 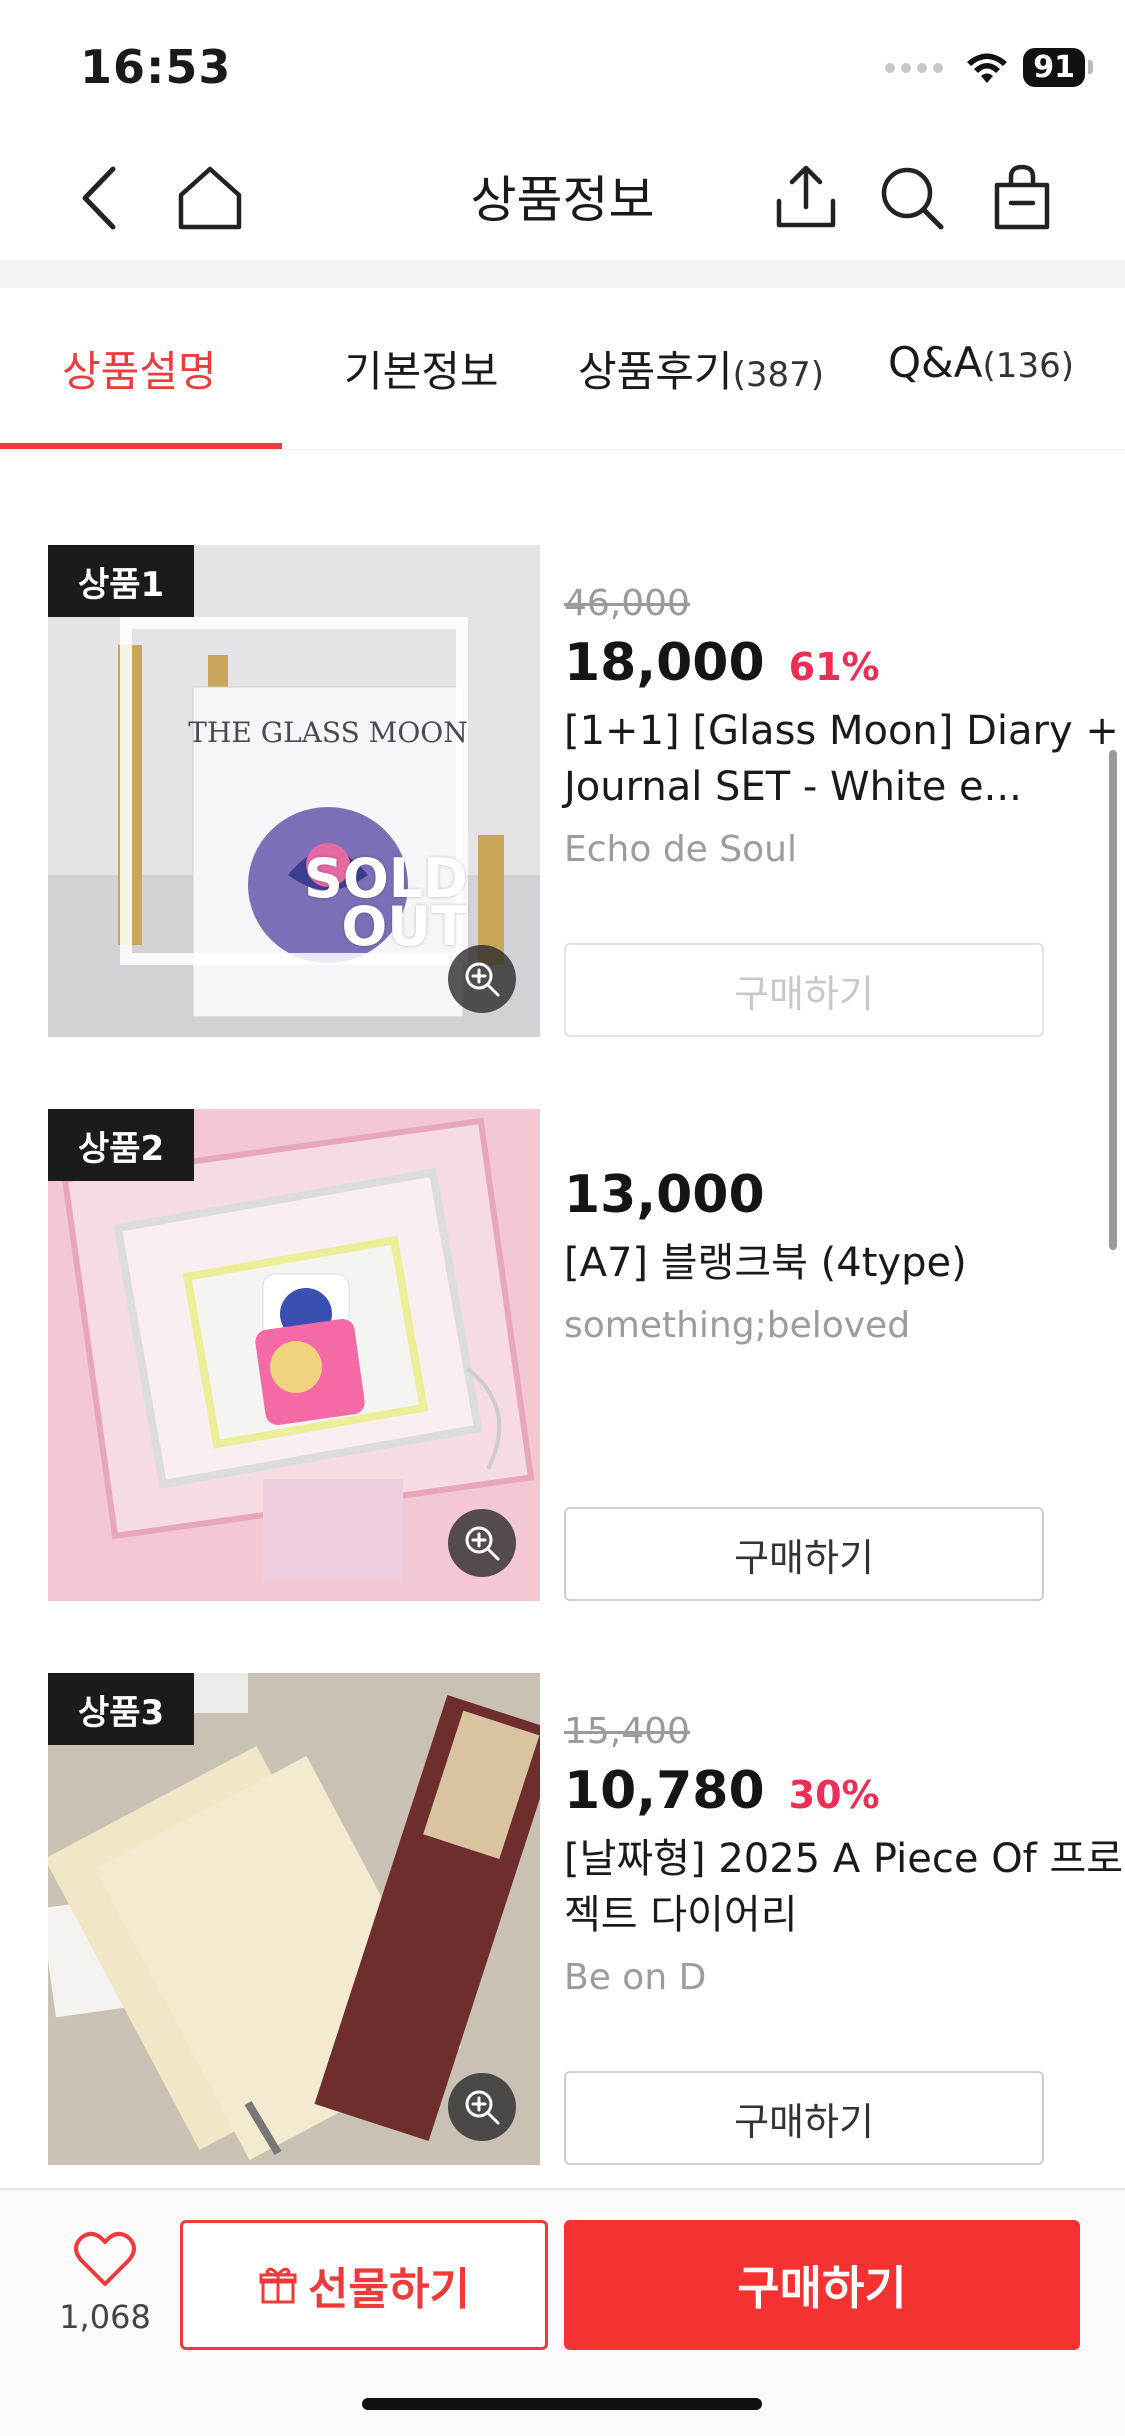 I want to click on home-indicator, so click(x=562, y=2404).